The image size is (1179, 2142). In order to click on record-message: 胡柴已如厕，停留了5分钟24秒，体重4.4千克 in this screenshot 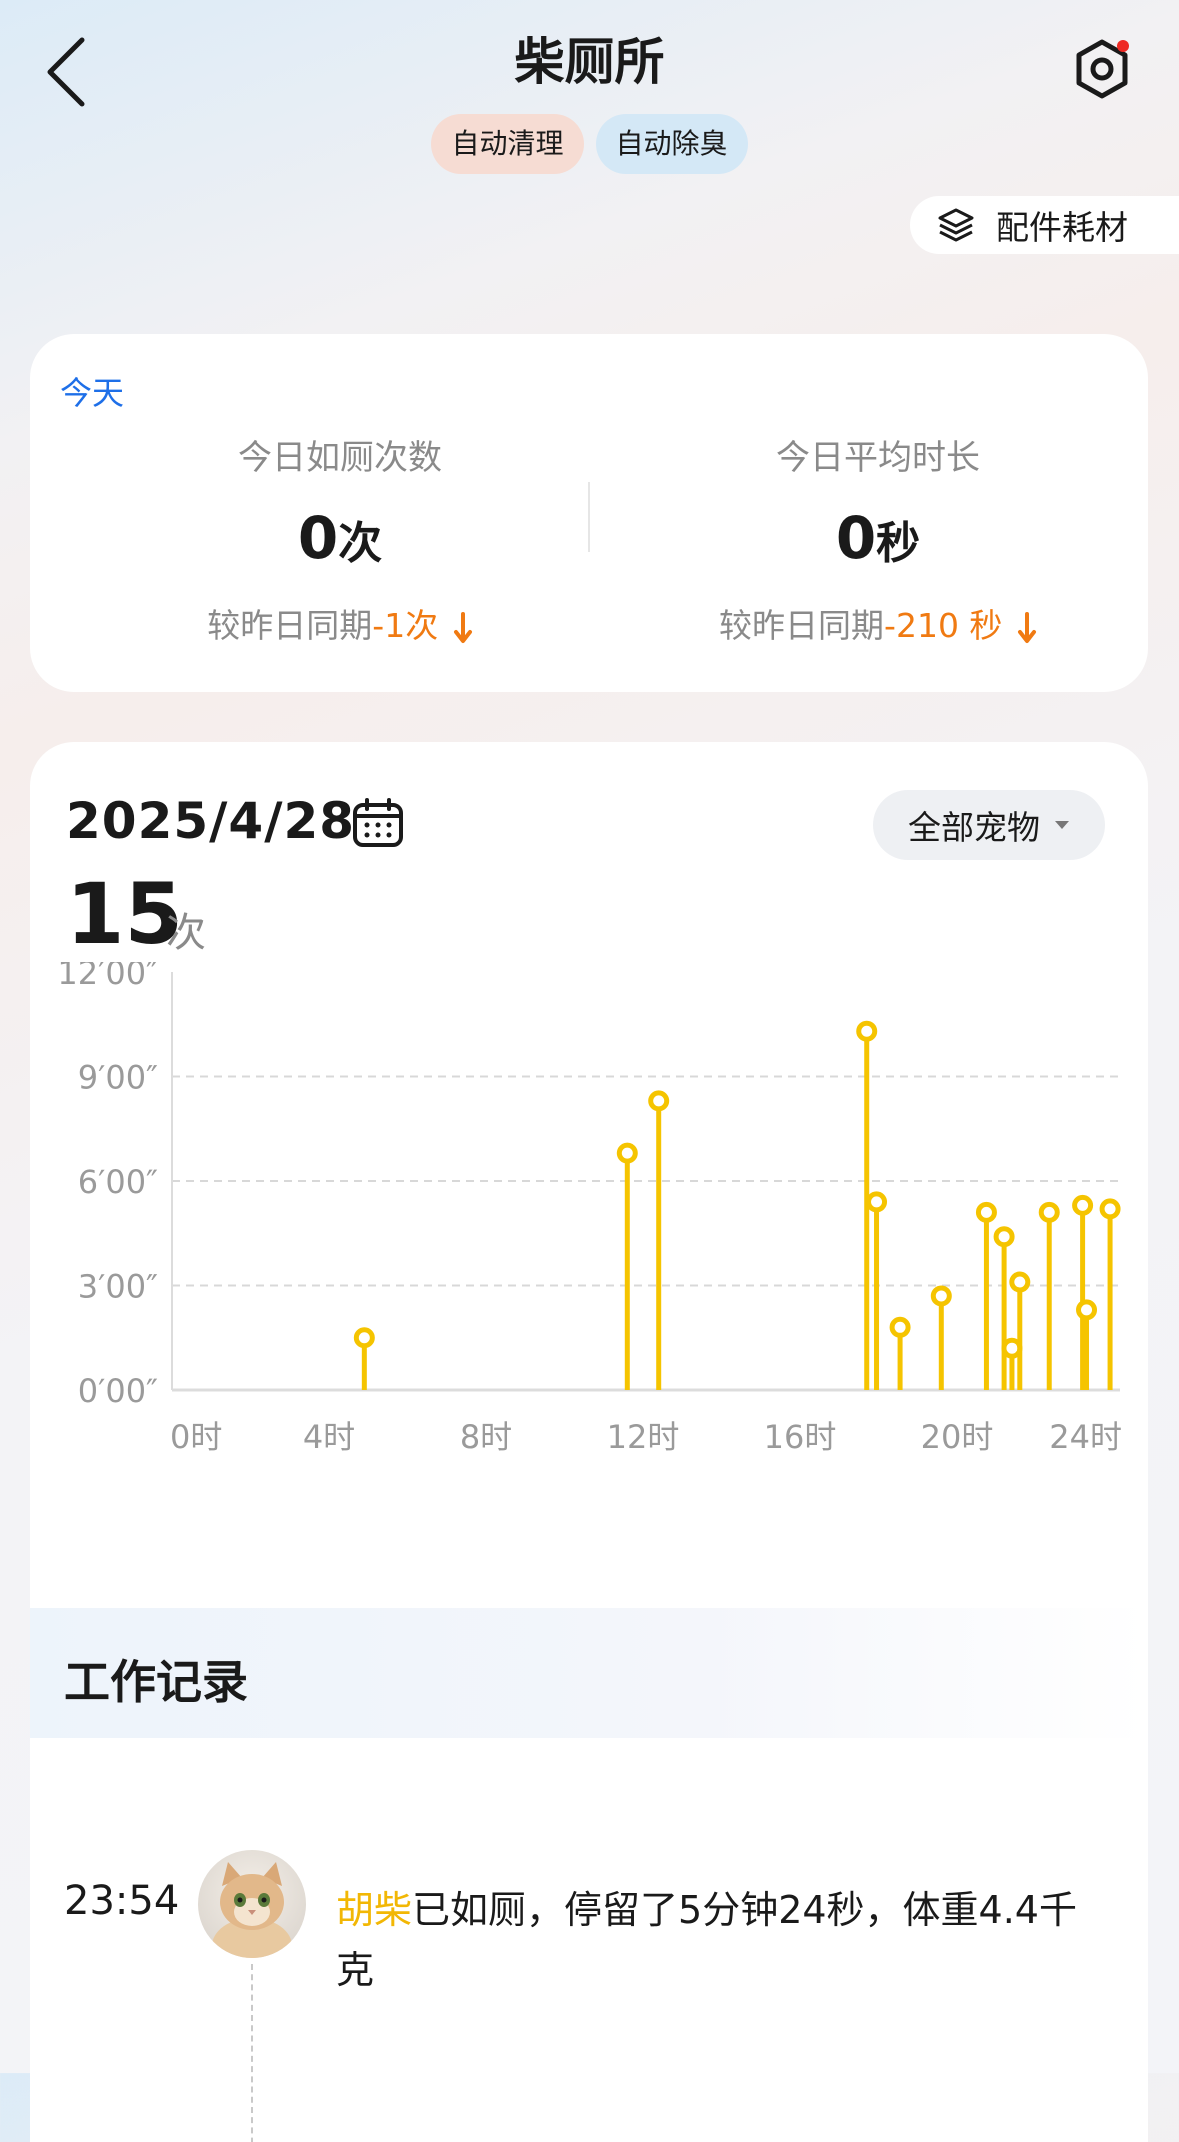, I will do `click(716, 1940)`.